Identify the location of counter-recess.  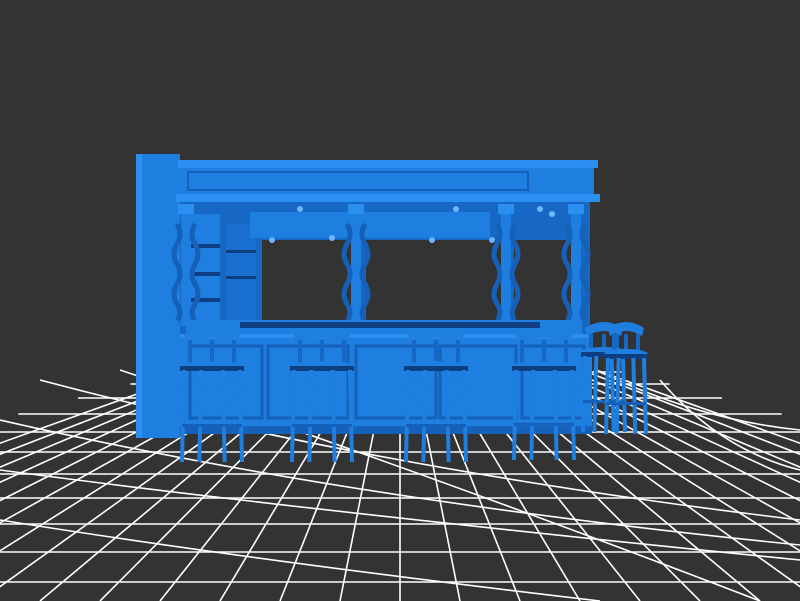
(390, 325).